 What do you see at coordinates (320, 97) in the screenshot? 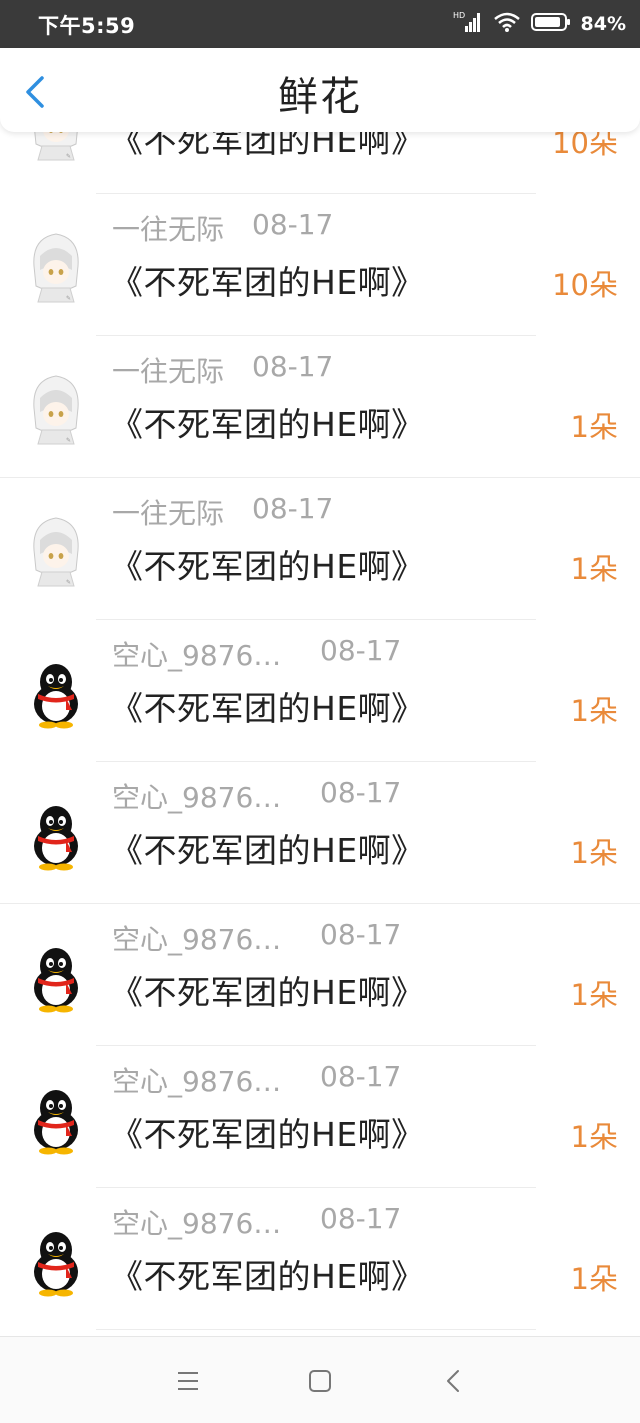
I see `page-title: 鲜花` at bounding box center [320, 97].